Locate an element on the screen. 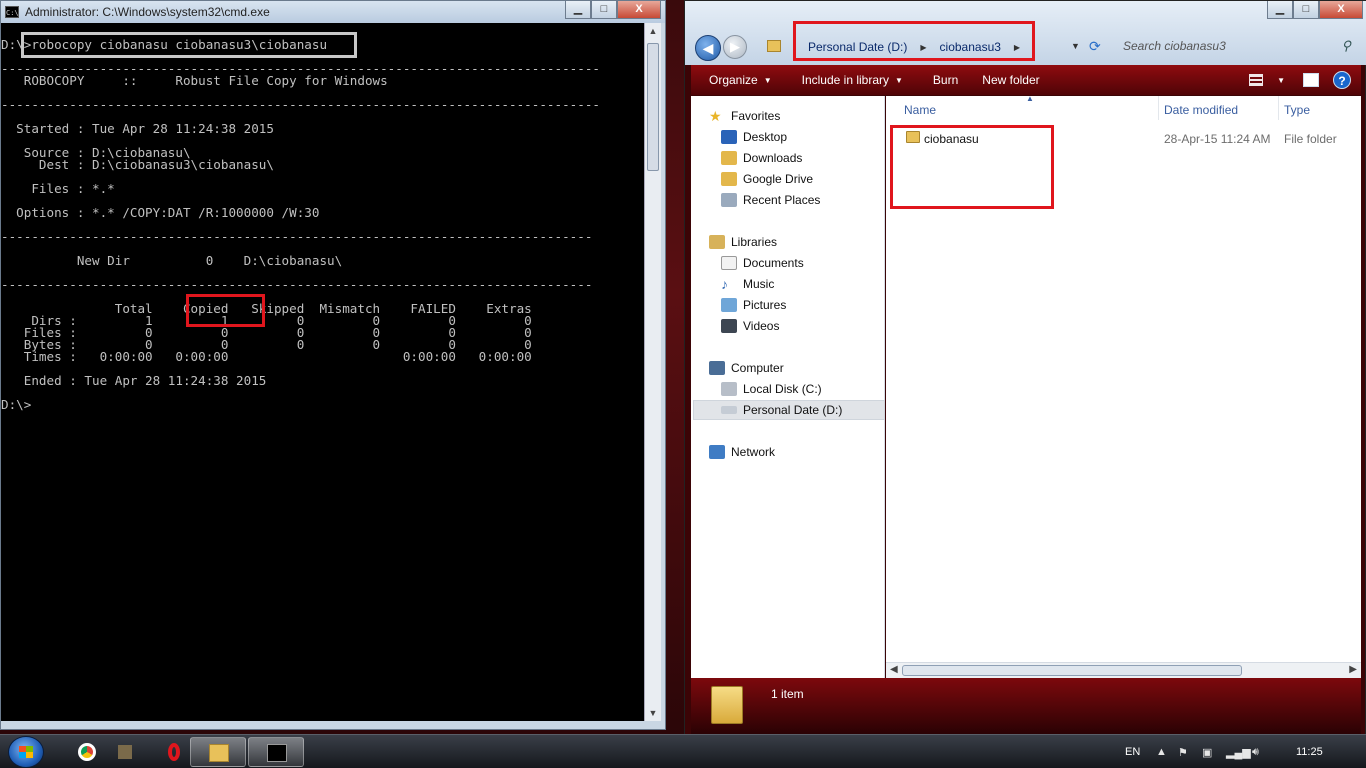 Image resolution: width=1366 pixels, height=768 pixels. burn-button: Burn is located at coordinates (945, 80).